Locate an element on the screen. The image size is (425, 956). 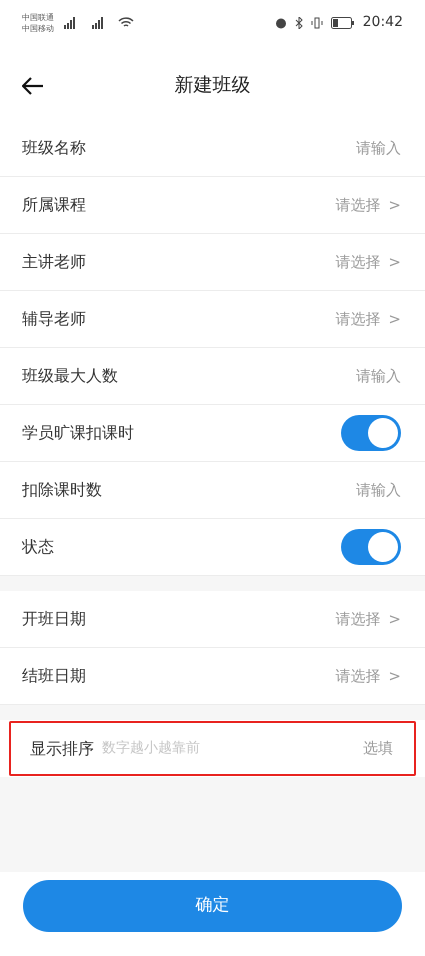
field-label: 学员旷课扣课时 is located at coordinates (78, 433).